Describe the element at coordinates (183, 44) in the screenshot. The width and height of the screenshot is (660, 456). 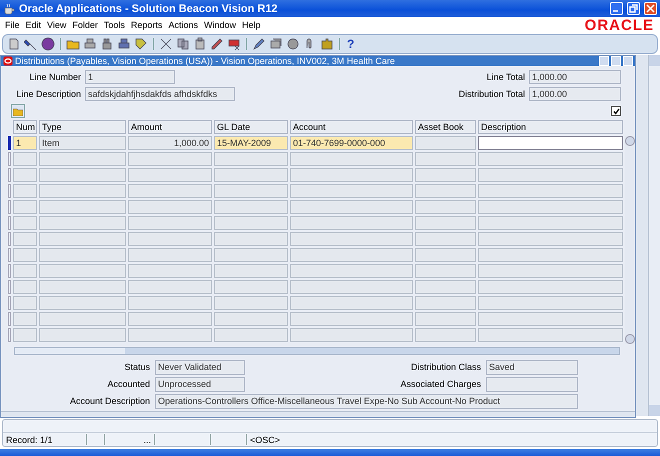
I see `copy-icon` at that location.